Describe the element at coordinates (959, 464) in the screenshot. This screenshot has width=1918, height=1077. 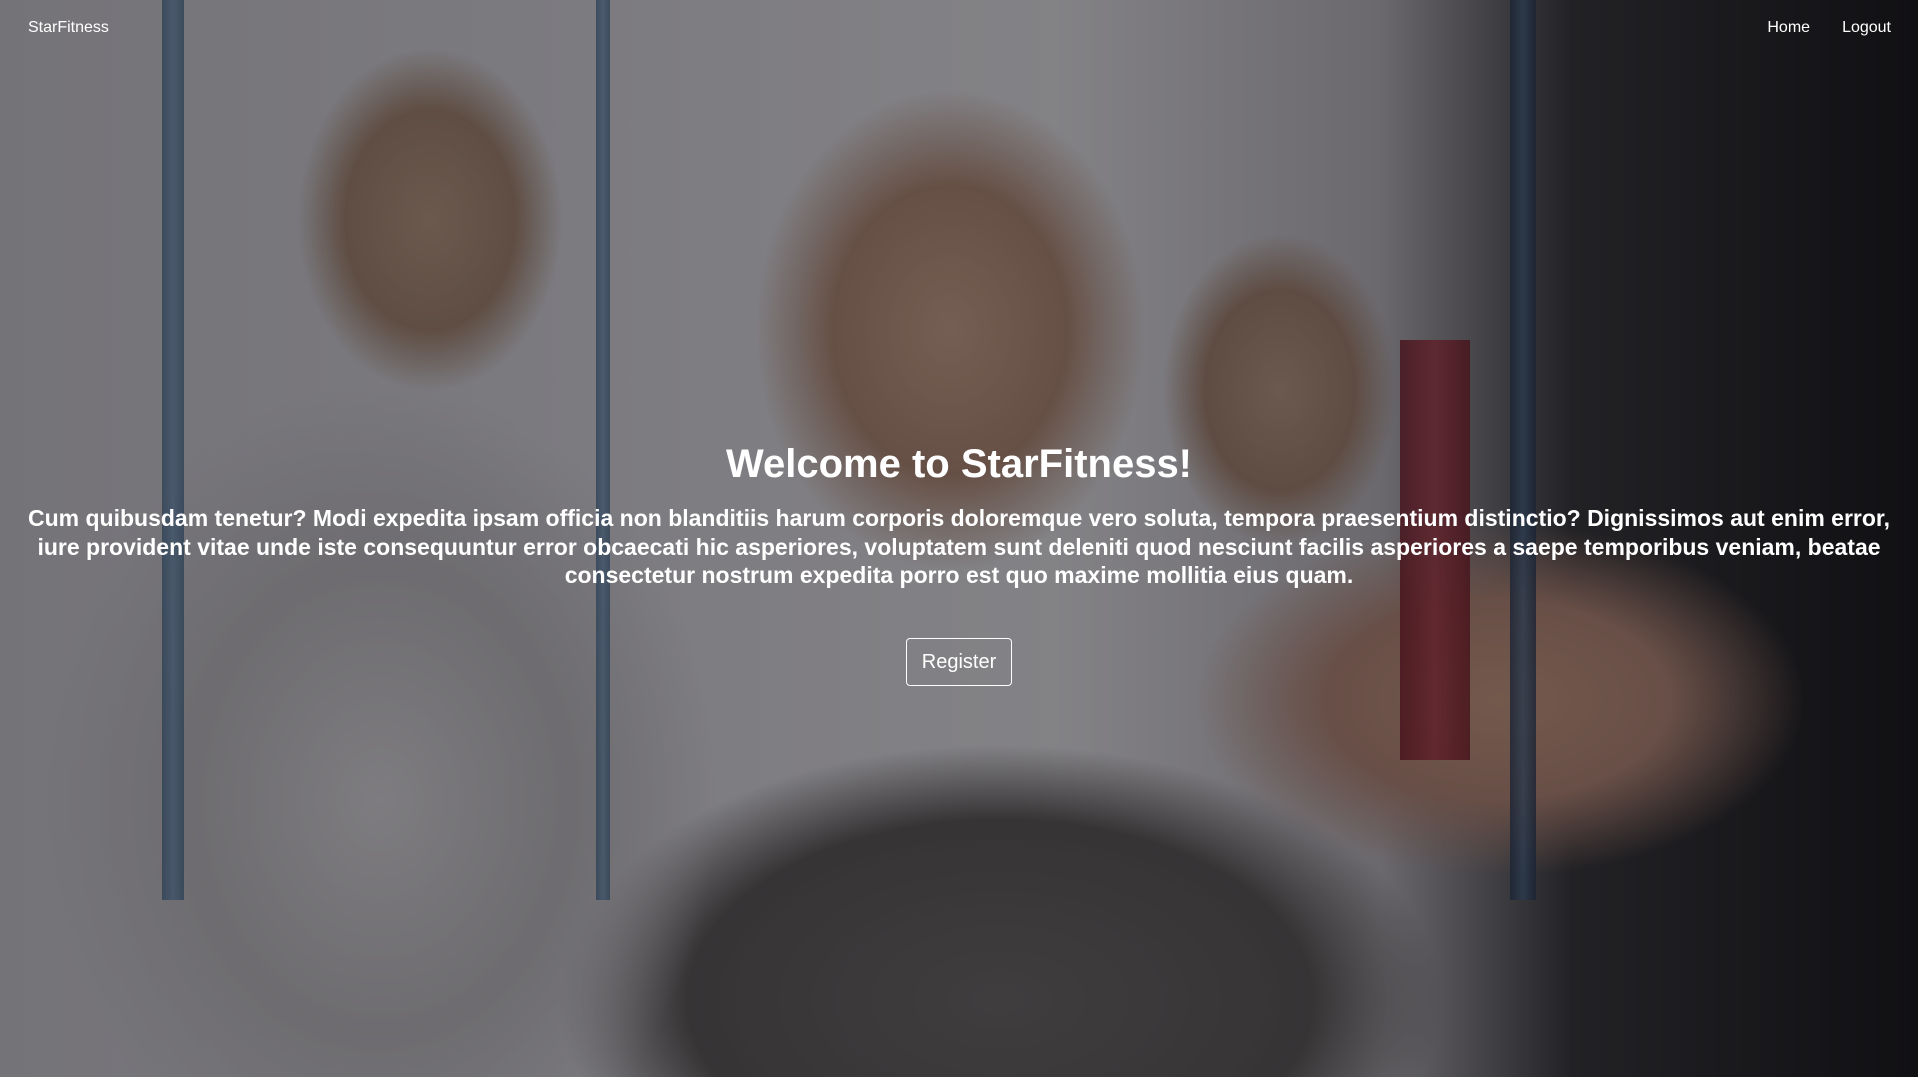
I see `hero-title: Welcome to StarFitness!` at that location.